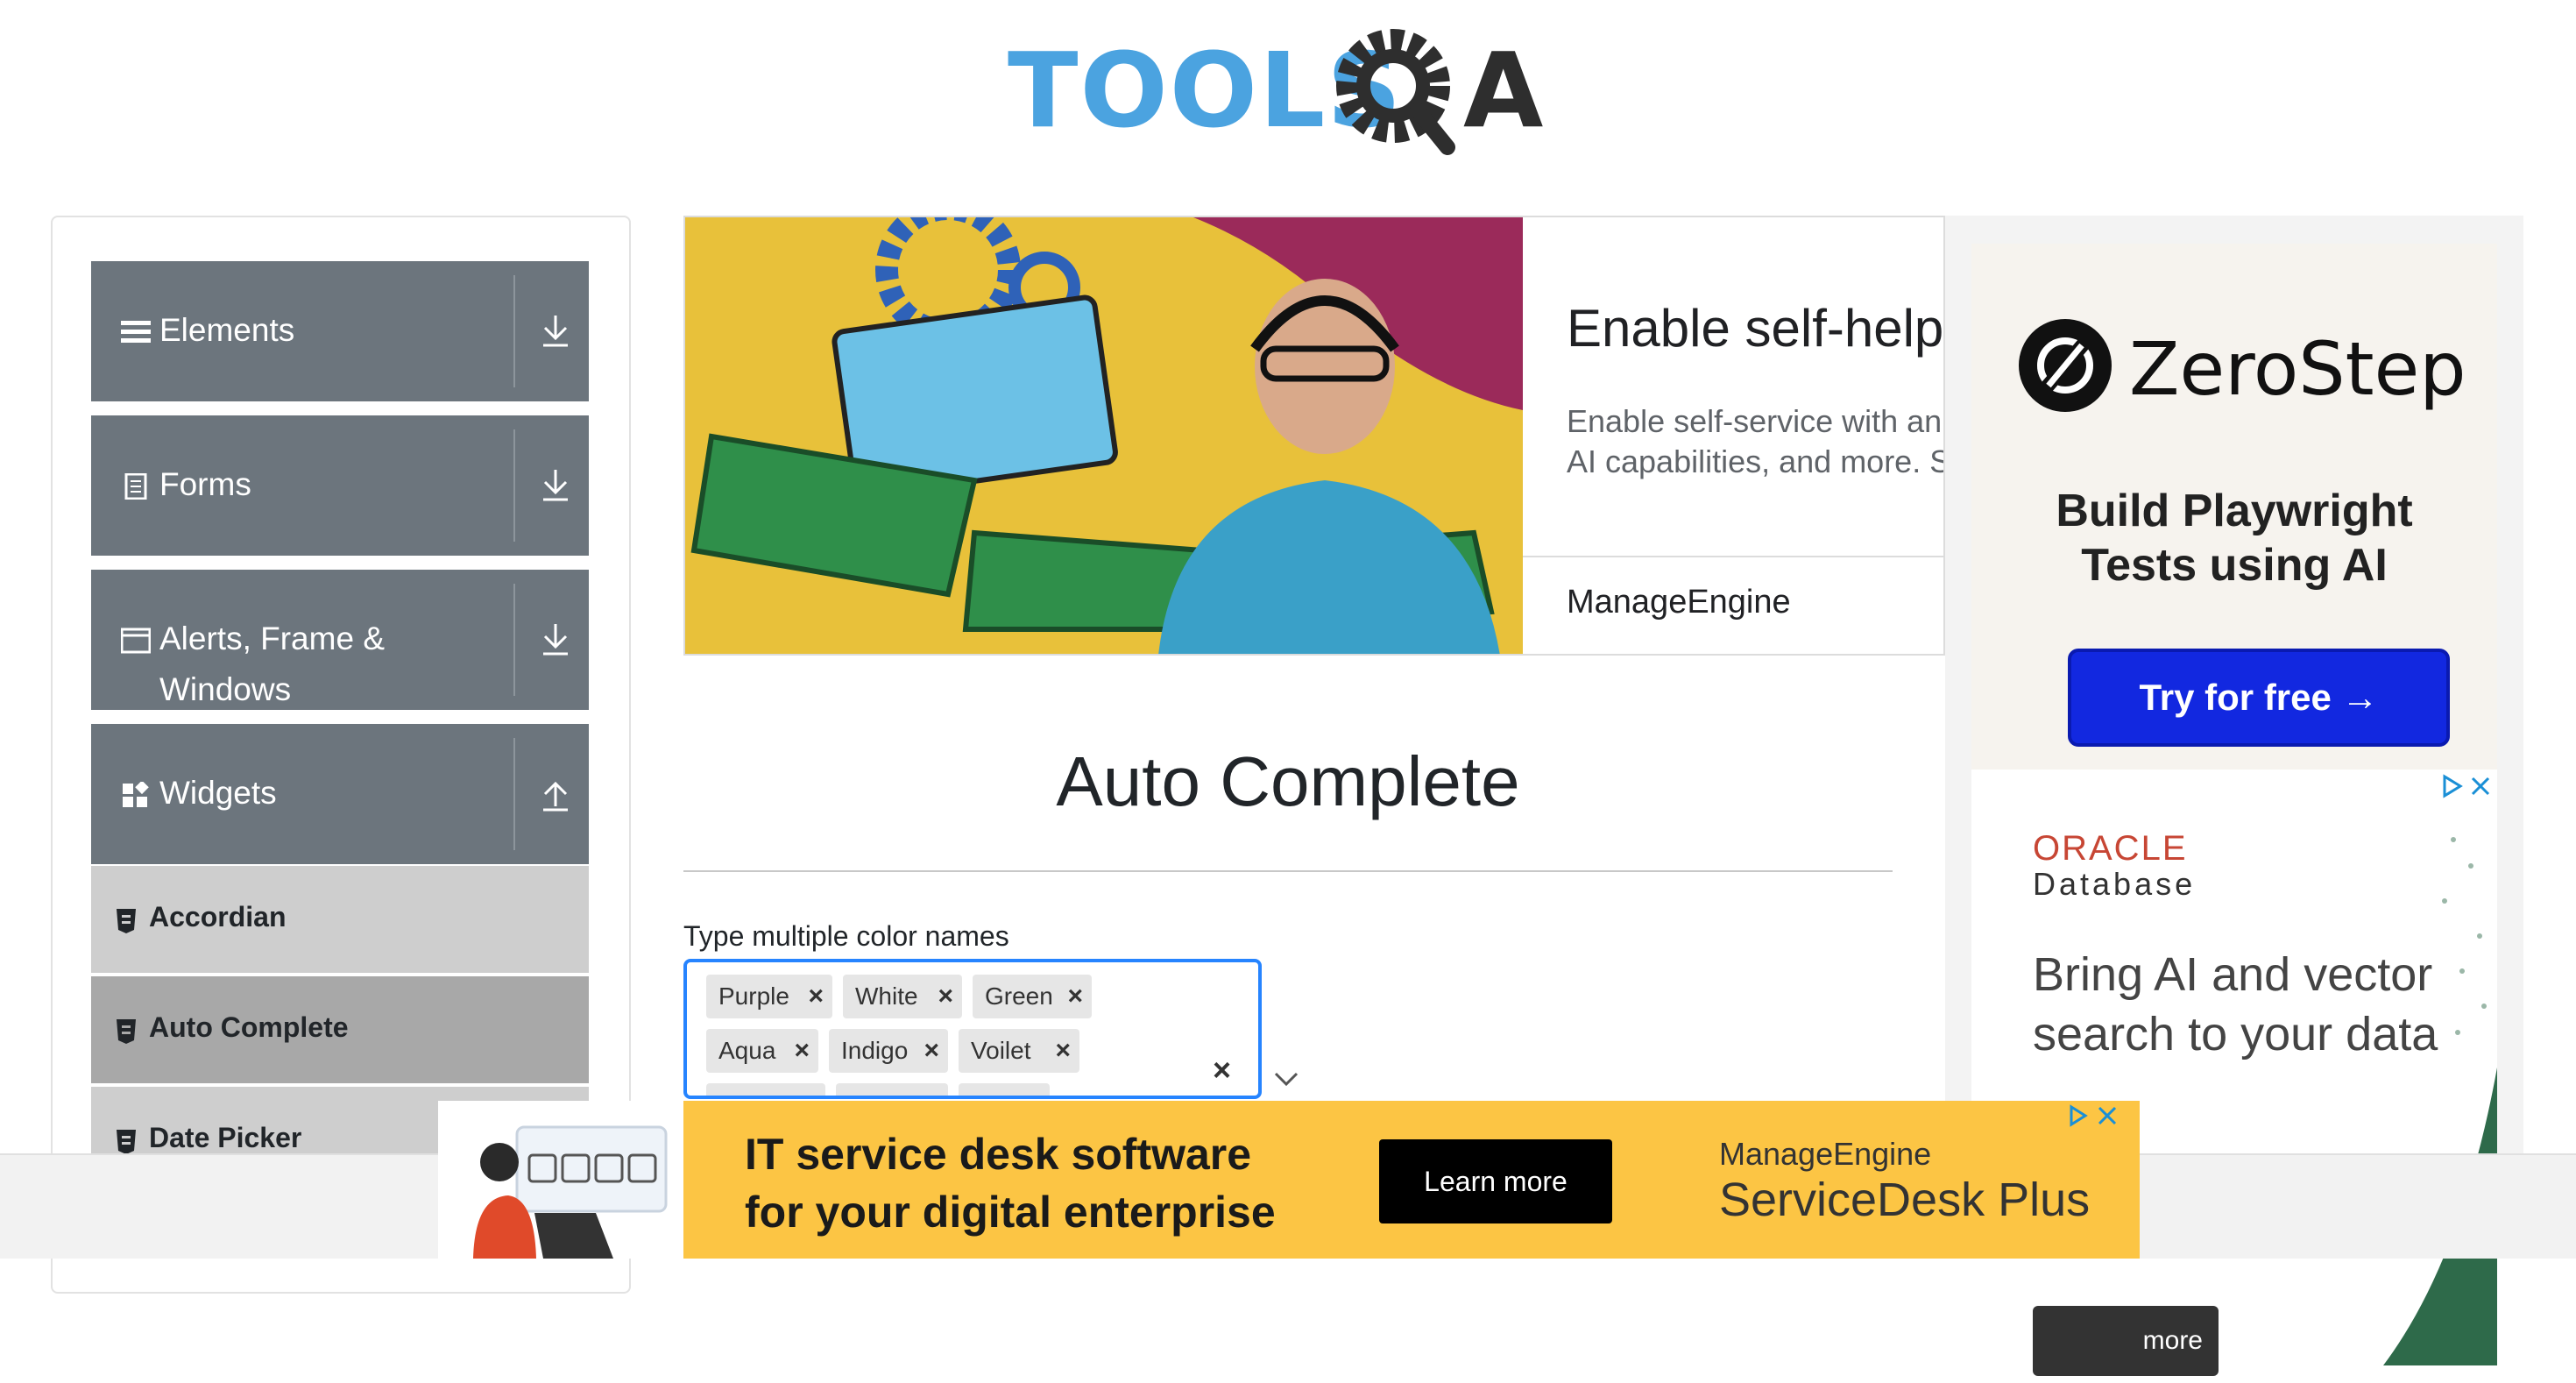 This screenshot has height=1383, width=2576. What do you see at coordinates (1288, 871) in the screenshot?
I see `title-divider` at bounding box center [1288, 871].